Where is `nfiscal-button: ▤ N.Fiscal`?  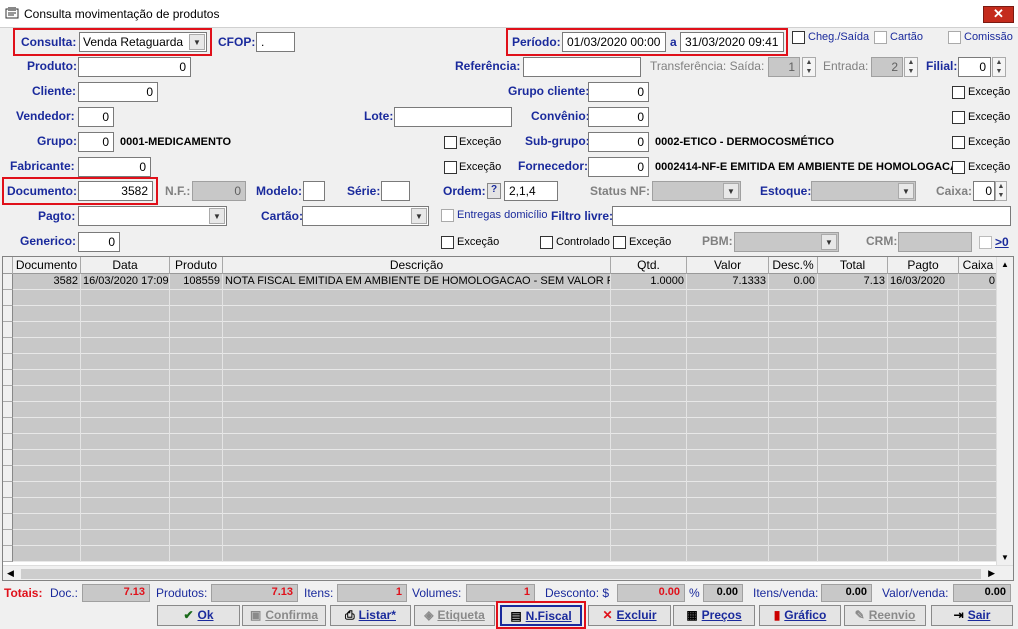
nfiscal-button: ▤ N.Fiscal is located at coordinates (541, 615).